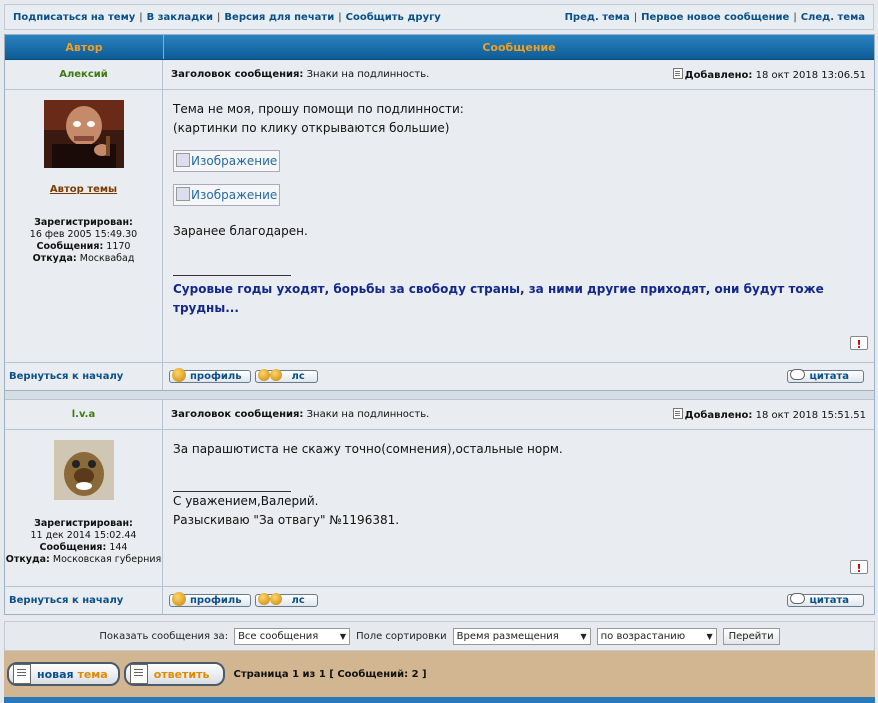 The width and height of the screenshot is (878, 703). What do you see at coordinates (769, 414) in the screenshot?
I see `post-date: Добавлено: 18 окт 2018 15:51.51` at bounding box center [769, 414].